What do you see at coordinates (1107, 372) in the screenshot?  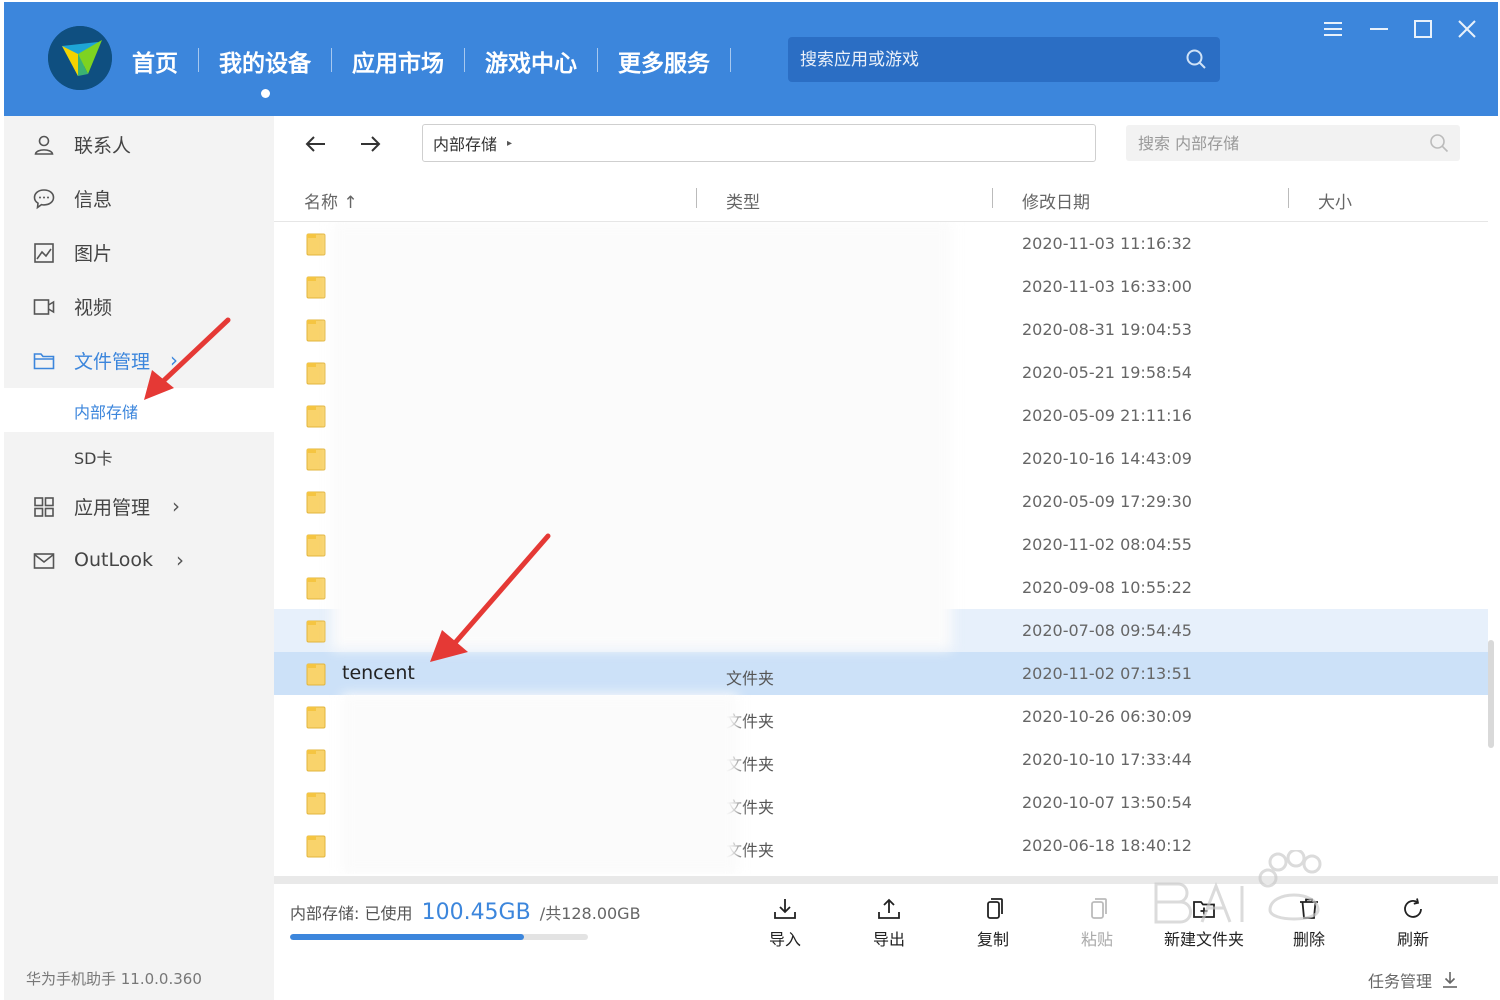 I see `file-modified-date: 2020-05-21 19:58:54` at bounding box center [1107, 372].